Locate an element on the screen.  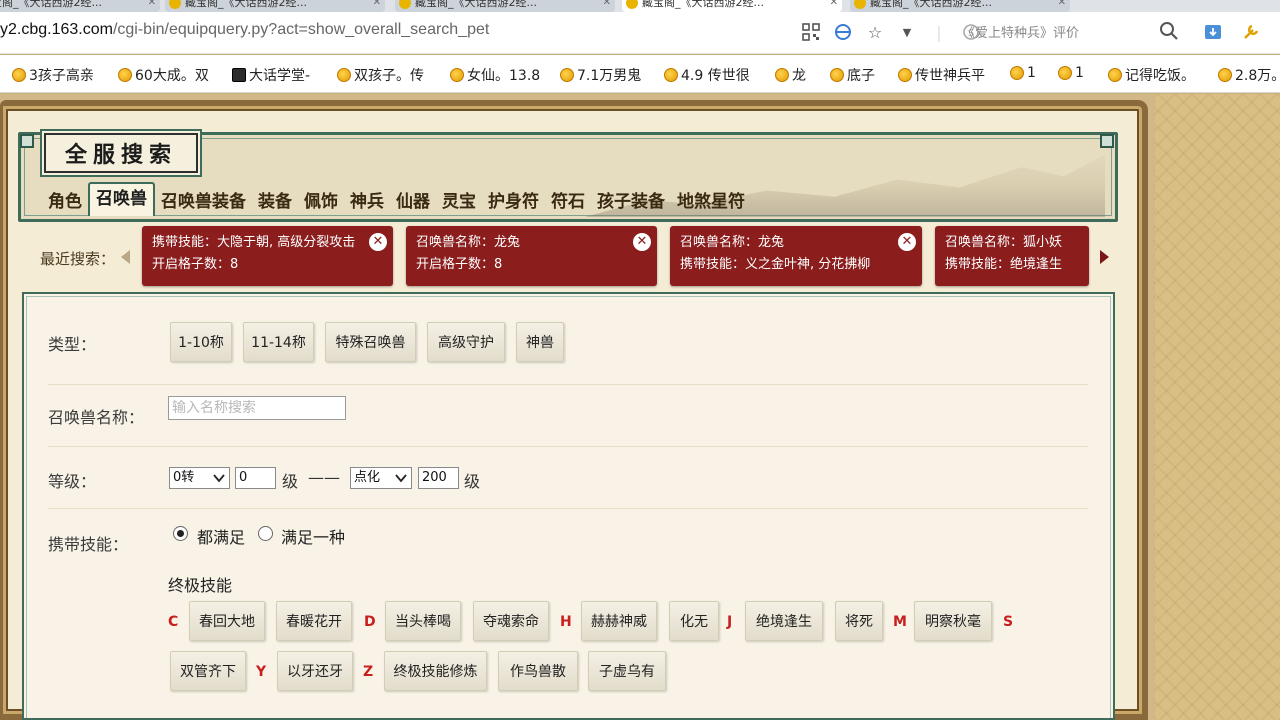
level-from-input: 0 is located at coordinates (255, 478).